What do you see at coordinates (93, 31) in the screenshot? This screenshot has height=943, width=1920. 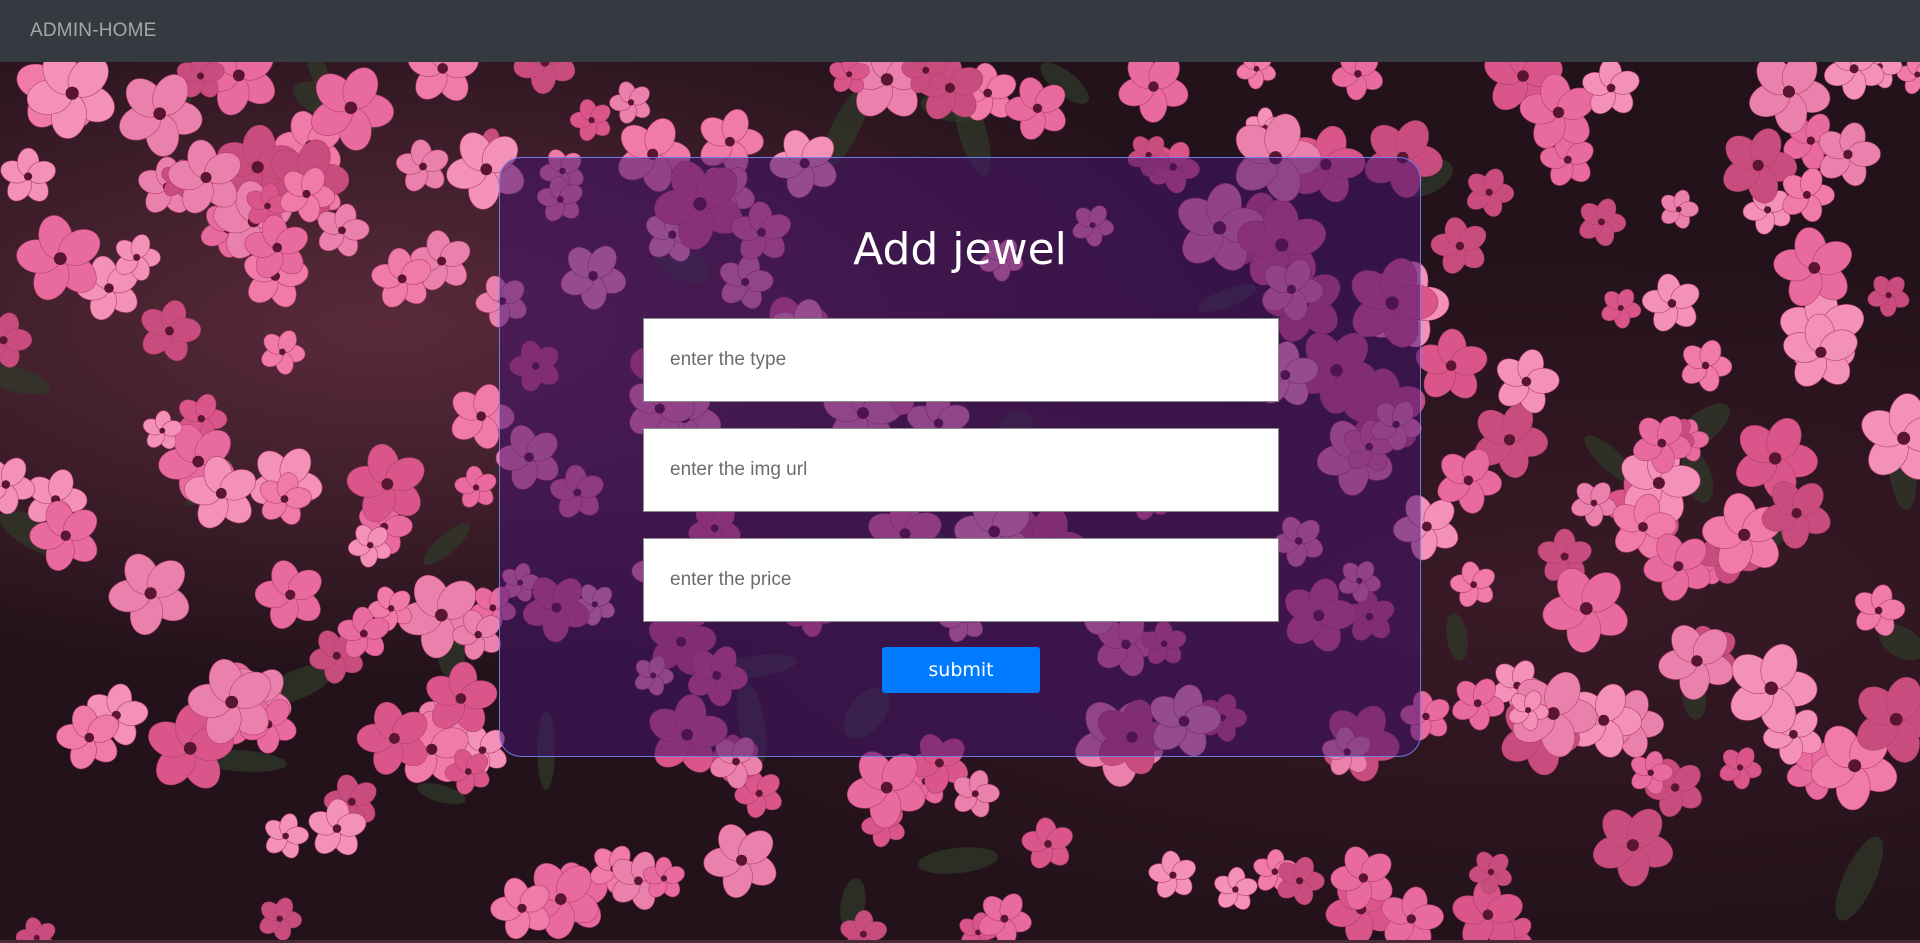 I see `admin-home-link: ADMIN-HOME` at bounding box center [93, 31].